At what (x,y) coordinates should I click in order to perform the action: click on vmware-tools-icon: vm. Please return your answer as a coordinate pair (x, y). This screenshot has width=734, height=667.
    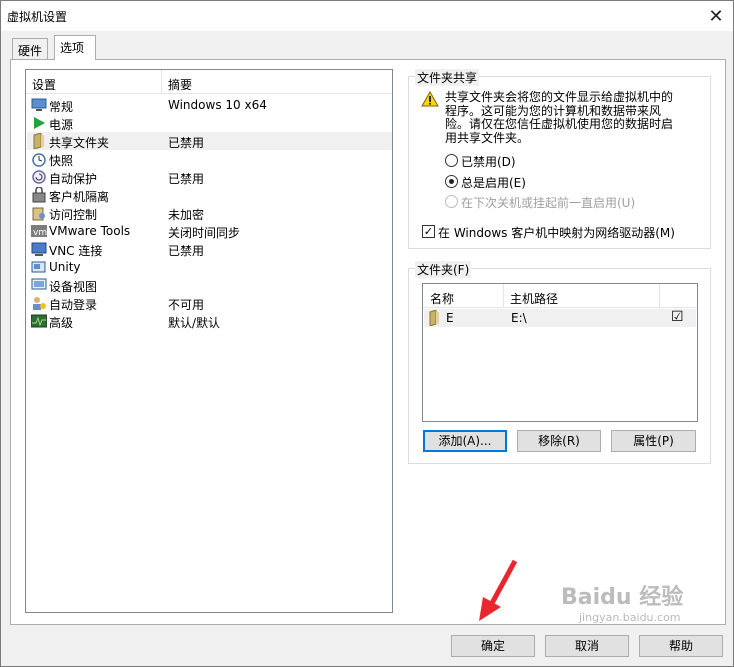
    Looking at the image, I should click on (39, 231).